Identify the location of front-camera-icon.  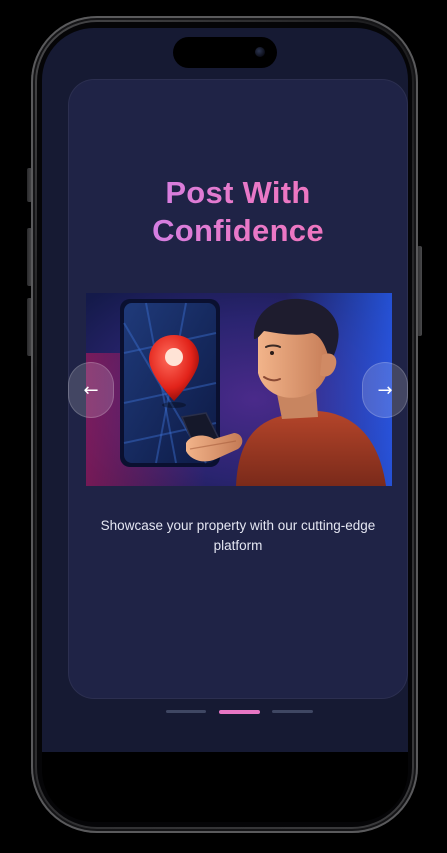
(260, 52).